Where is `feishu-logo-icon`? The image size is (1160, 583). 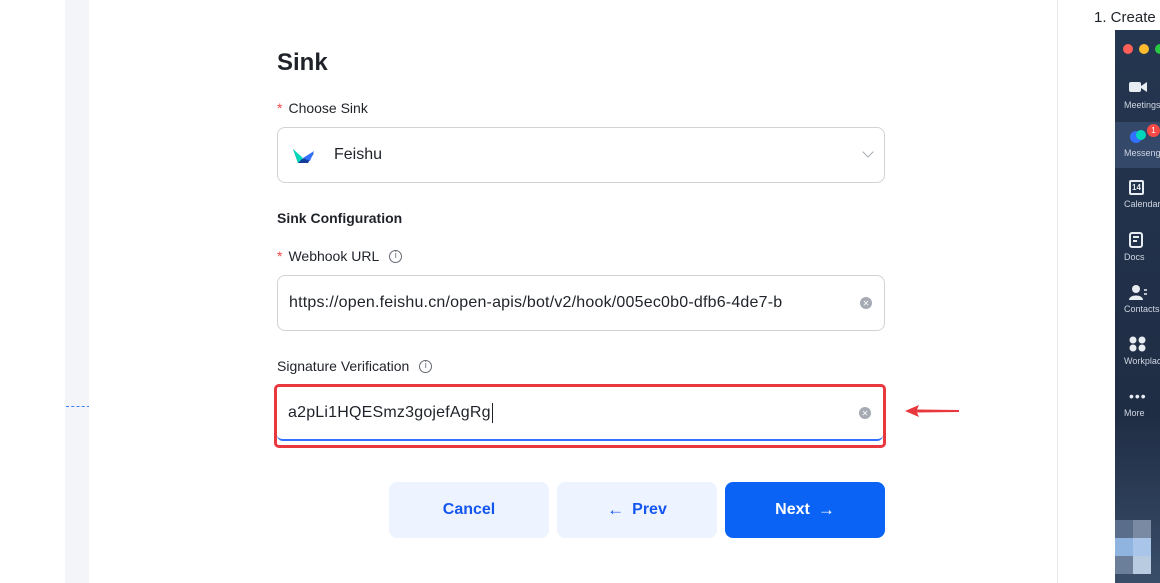
feishu-logo-icon is located at coordinates (304, 155).